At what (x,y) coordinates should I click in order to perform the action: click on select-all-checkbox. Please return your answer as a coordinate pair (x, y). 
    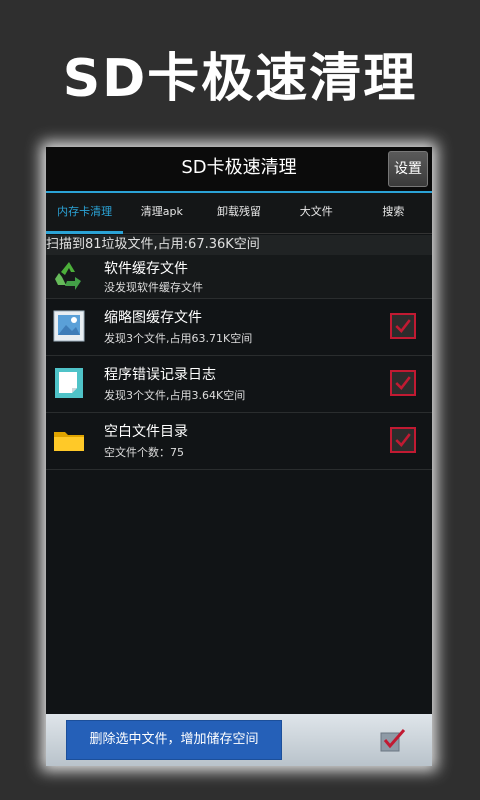
    Looking at the image, I should click on (393, 740).